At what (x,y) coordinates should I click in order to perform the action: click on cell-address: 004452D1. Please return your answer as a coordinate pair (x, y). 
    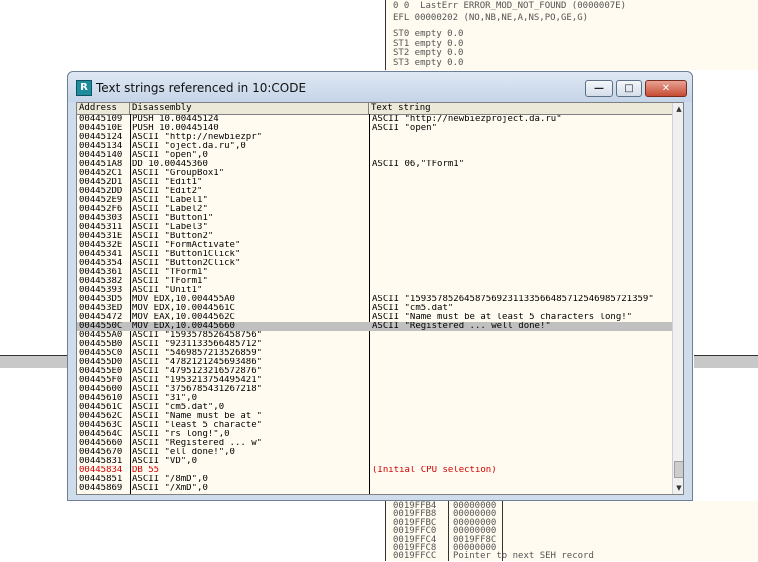
    Looking at the image, I should click on (101, 182).